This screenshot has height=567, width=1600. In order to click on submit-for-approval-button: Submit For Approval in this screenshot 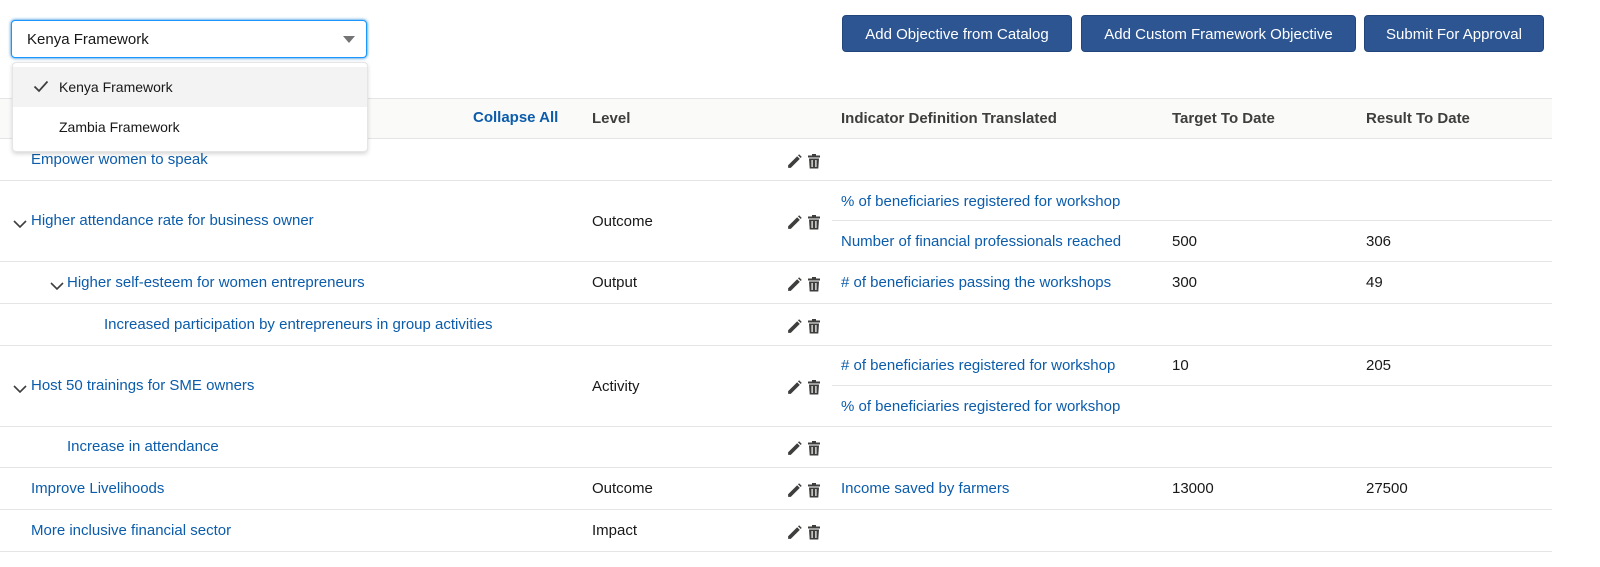, I will do `click(1454, 33)`.